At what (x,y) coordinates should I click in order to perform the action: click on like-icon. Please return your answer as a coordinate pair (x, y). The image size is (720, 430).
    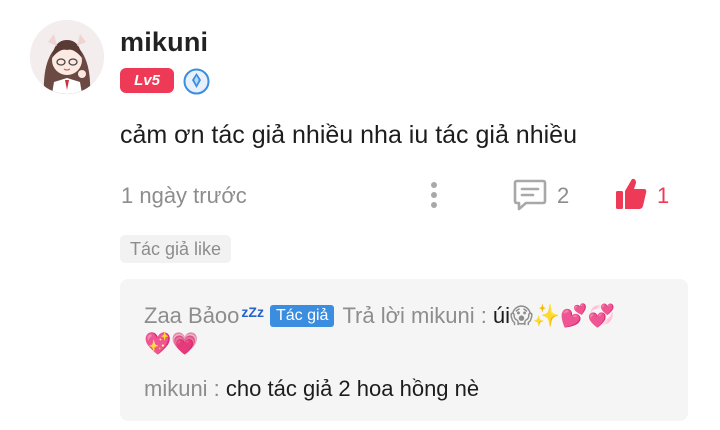
    Looking at the image, I should click on (631, 194).